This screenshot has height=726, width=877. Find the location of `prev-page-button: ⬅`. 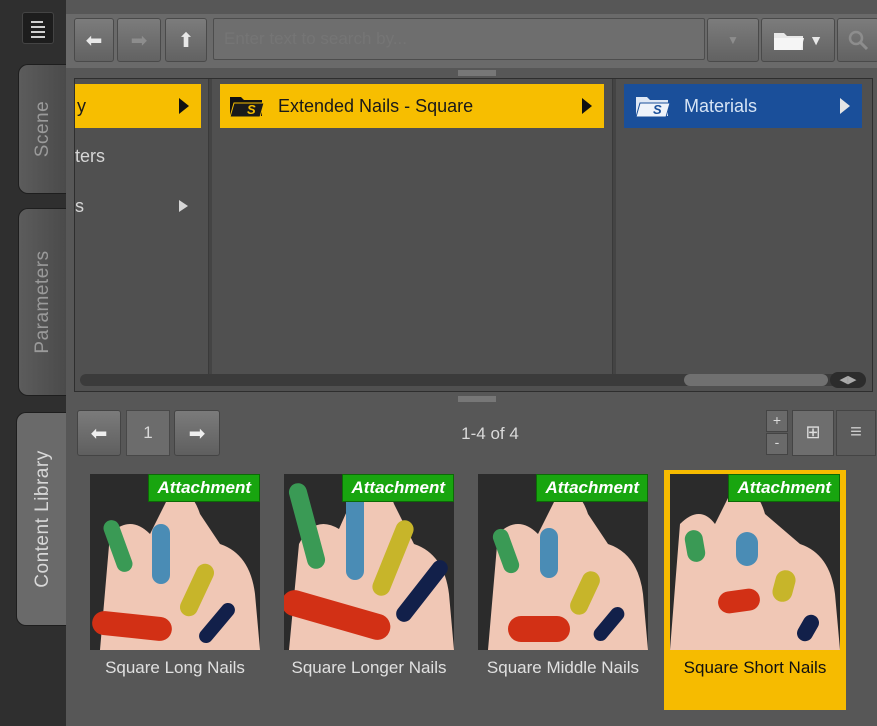

prev-page-button: ⬅ is located at coordinates (99, 433).